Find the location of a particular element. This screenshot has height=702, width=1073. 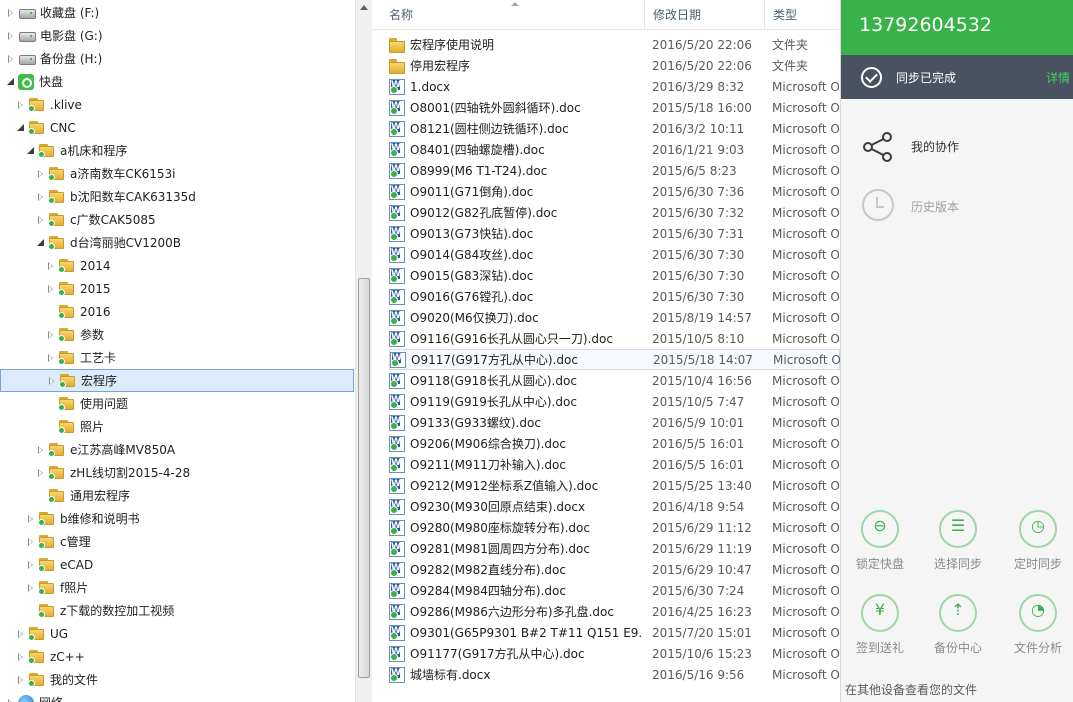

tool-checklist: ☰ 选择同步 is located at coordinates (956, 545).